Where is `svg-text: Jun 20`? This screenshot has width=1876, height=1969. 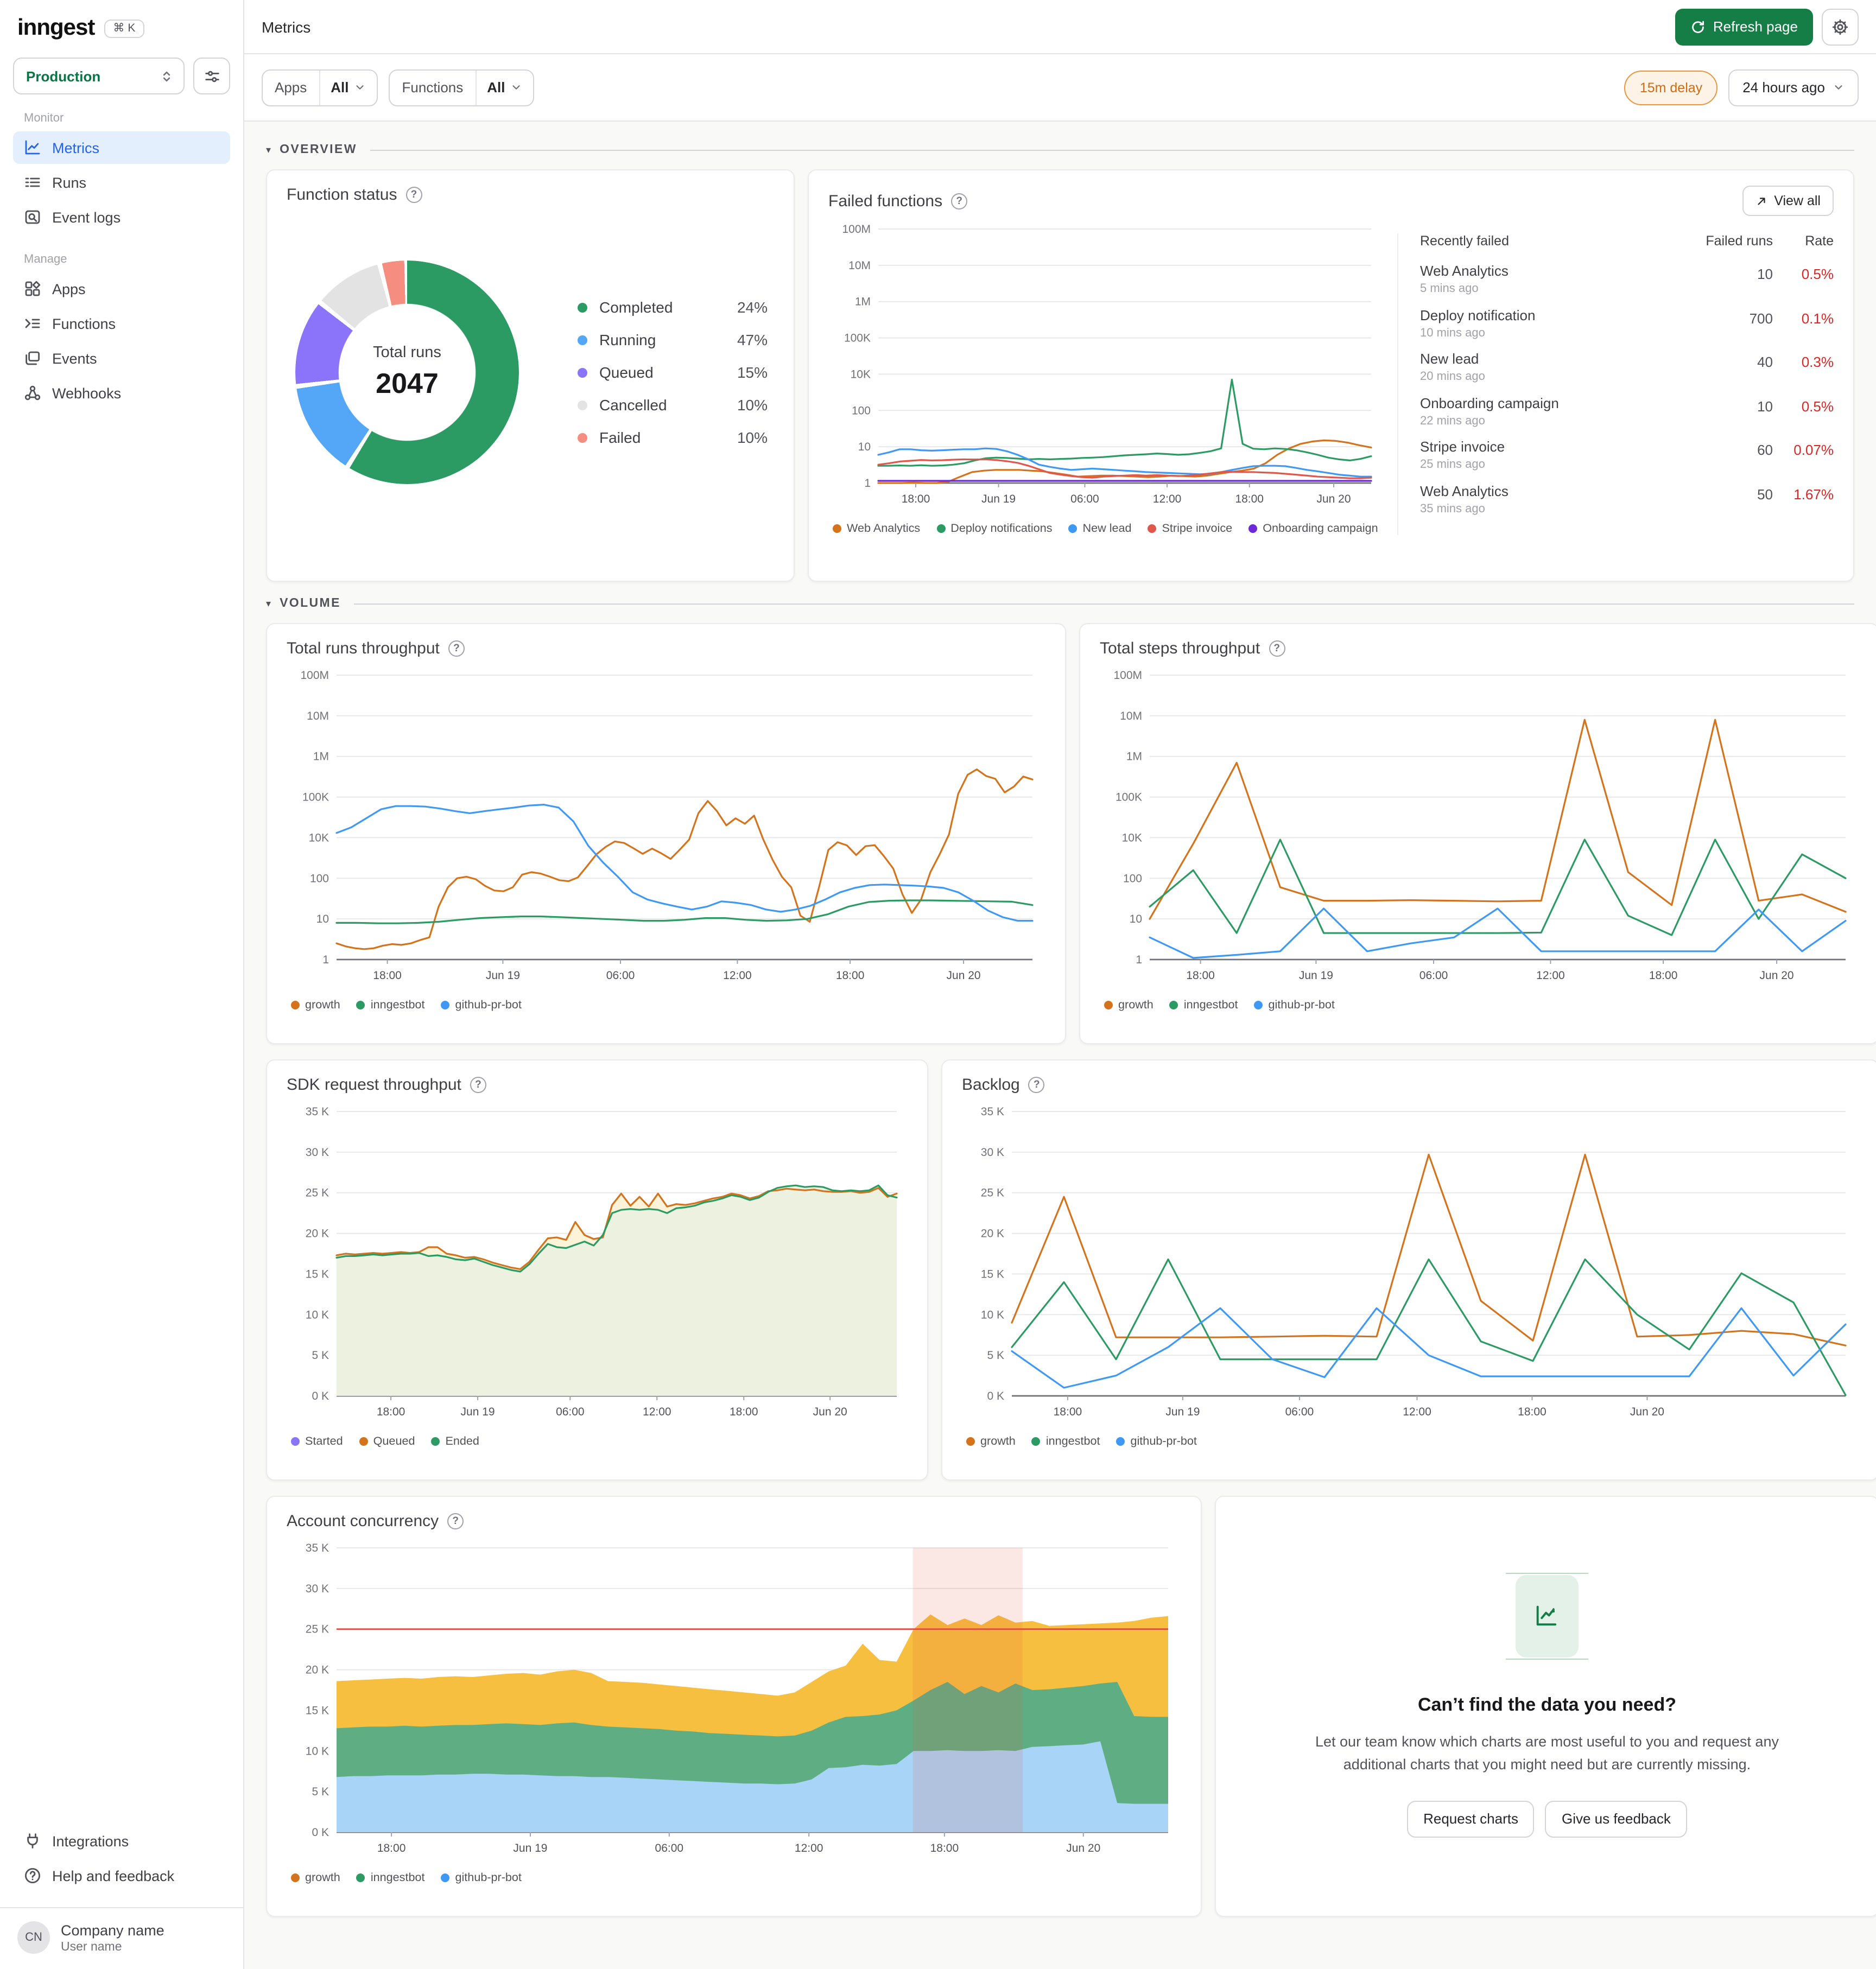
svg-text: Jun 20 is located at coordinates (964, 975).